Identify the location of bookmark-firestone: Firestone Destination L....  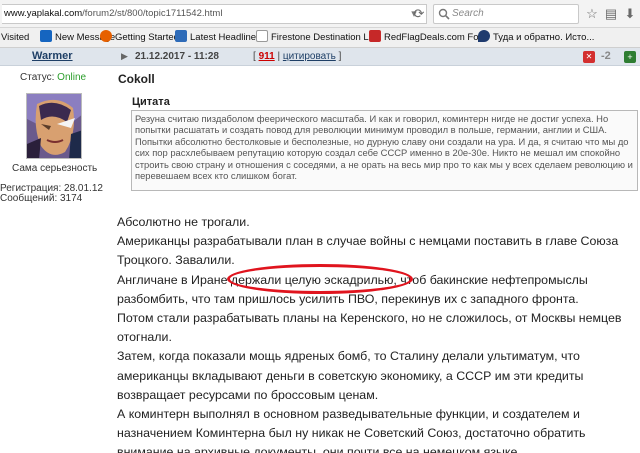
(316, 37).